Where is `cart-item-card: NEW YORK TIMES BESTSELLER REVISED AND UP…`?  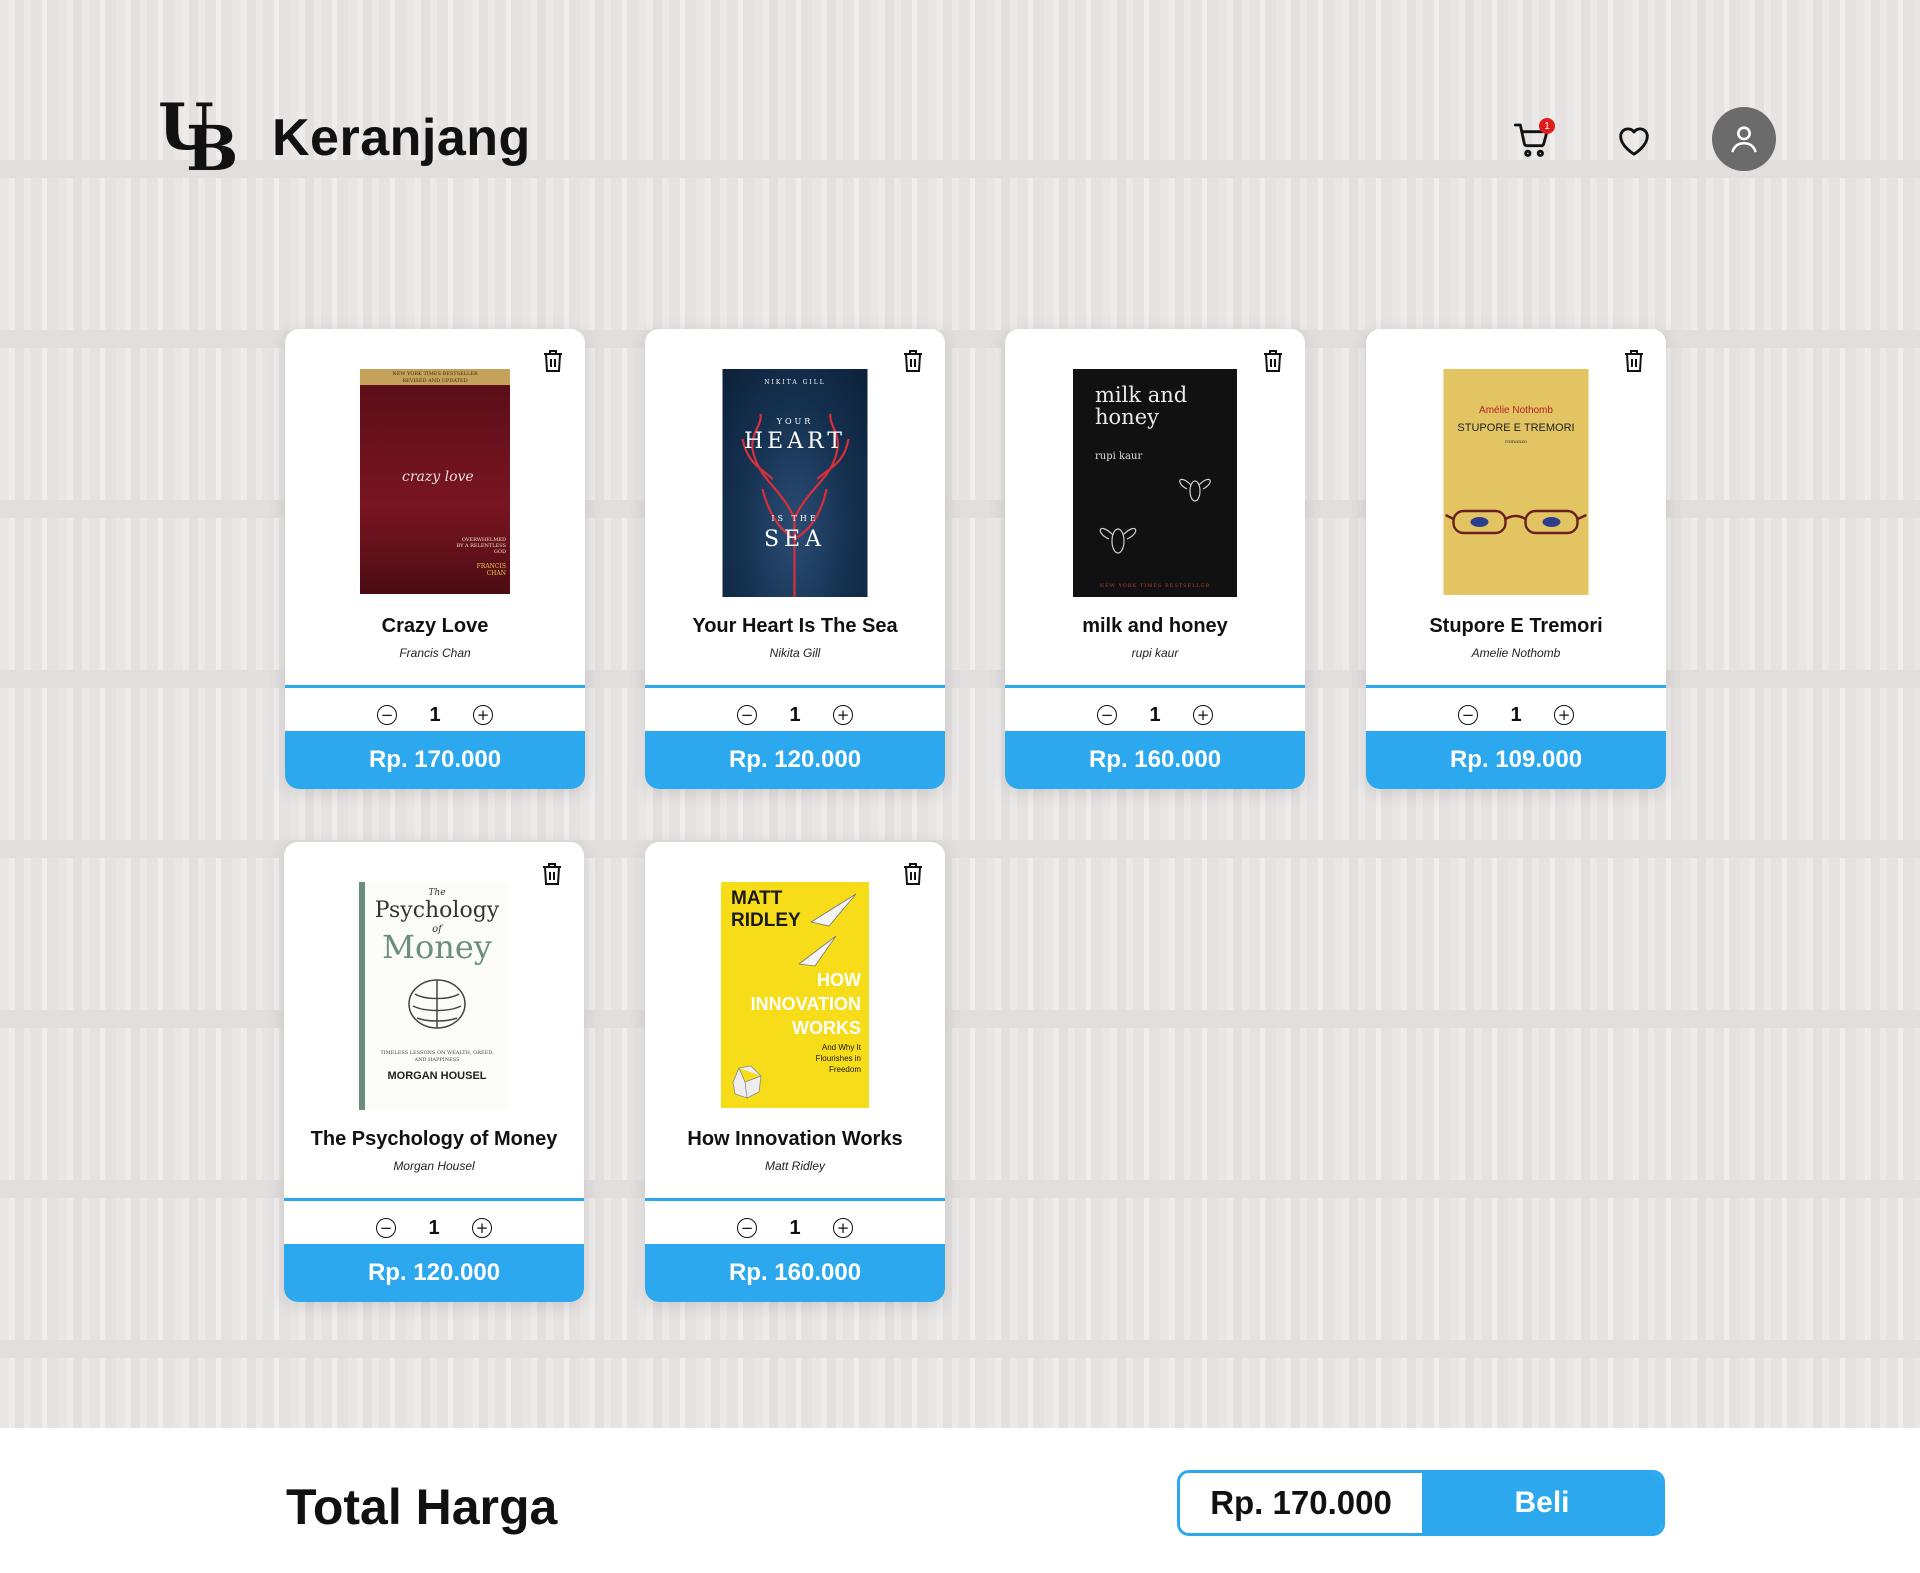
cart-item-card: NEW YORK TIMES BESTSELLER REVISED AND UP… is located at coordinates (435, 559).